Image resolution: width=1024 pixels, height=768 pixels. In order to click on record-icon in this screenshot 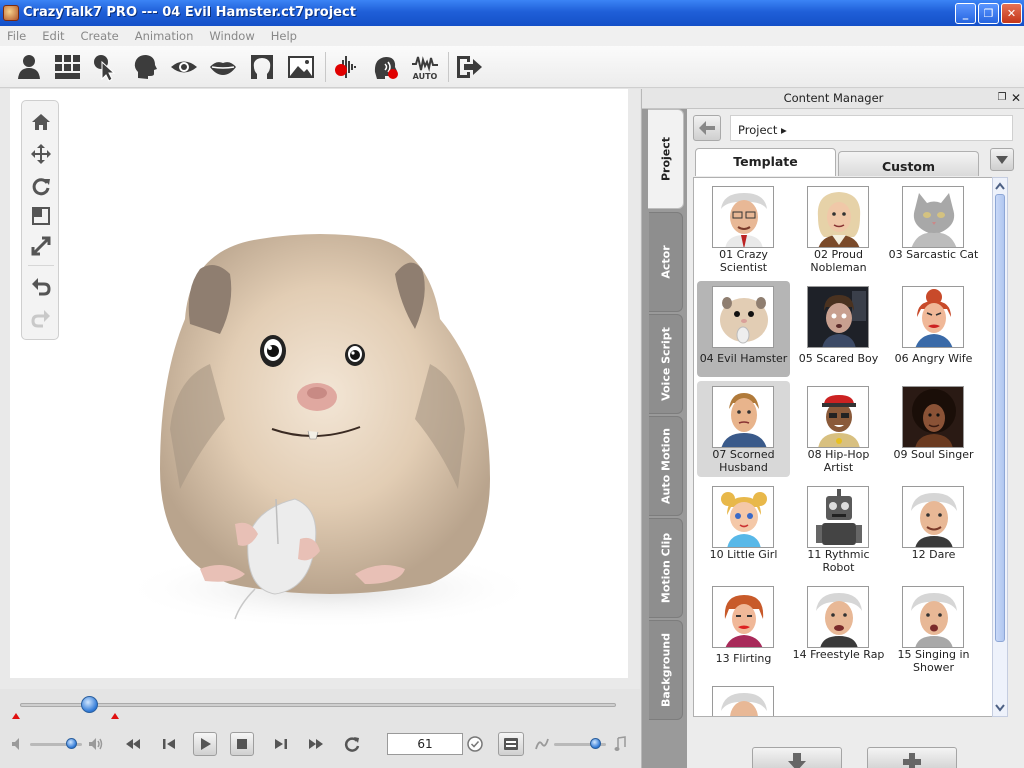, I will do `click(347, 67)`.